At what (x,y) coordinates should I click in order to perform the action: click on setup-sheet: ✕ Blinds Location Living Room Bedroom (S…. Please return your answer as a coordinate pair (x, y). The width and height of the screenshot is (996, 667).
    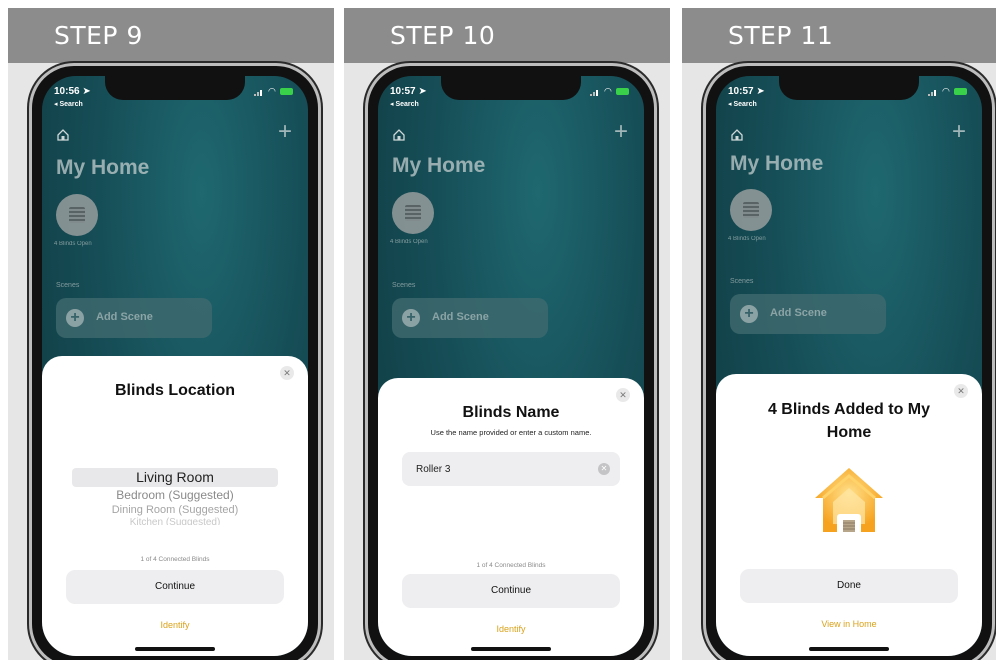
    Looking at the image, I should click on (175, 506).